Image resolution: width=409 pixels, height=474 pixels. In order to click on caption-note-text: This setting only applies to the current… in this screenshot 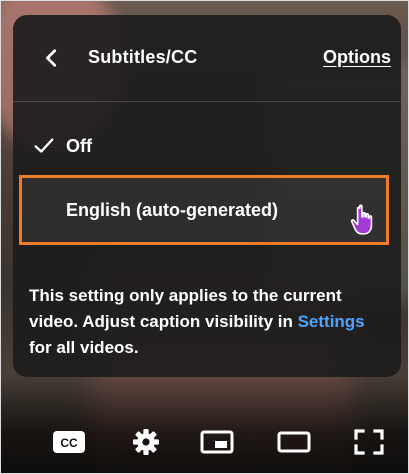, I will do `click(185, 308)`.